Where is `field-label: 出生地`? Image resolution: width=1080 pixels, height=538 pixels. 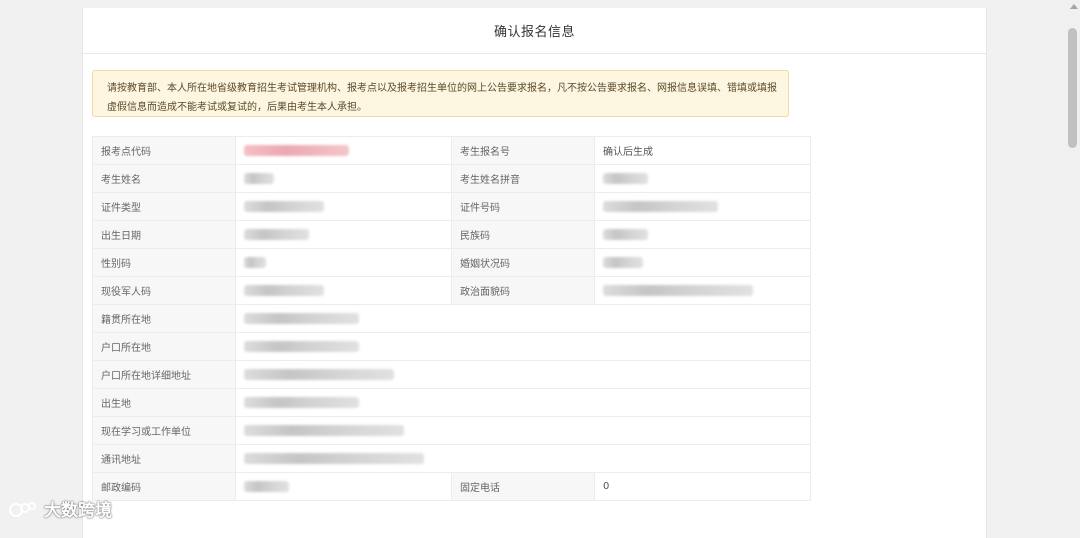 field-label: 出生地 is located at coordinates (164, 402).